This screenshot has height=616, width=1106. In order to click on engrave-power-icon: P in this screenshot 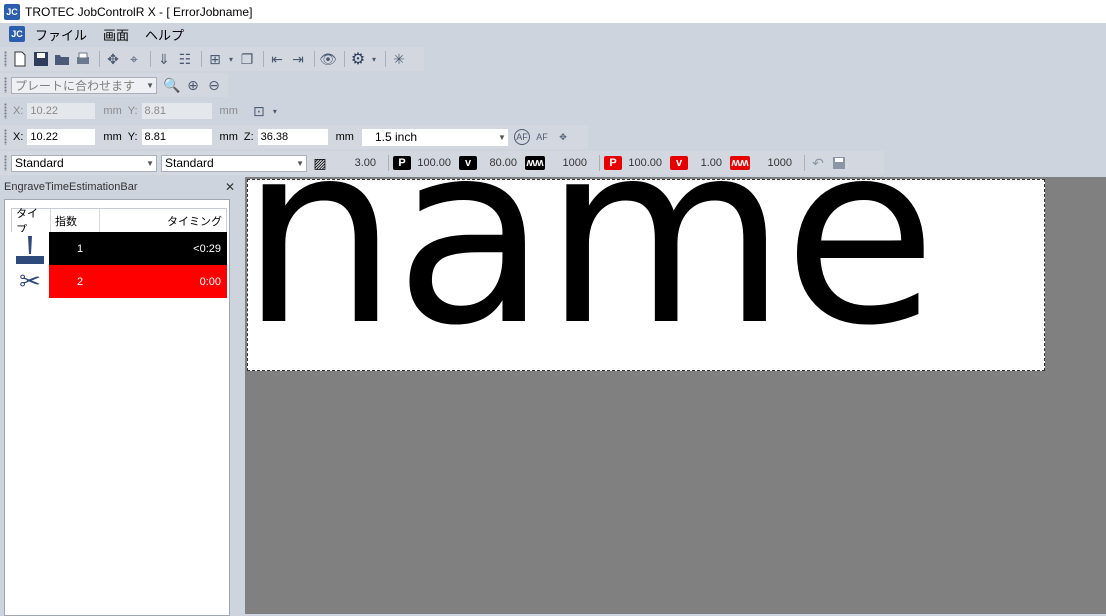, I will do `click(402, 163)`.